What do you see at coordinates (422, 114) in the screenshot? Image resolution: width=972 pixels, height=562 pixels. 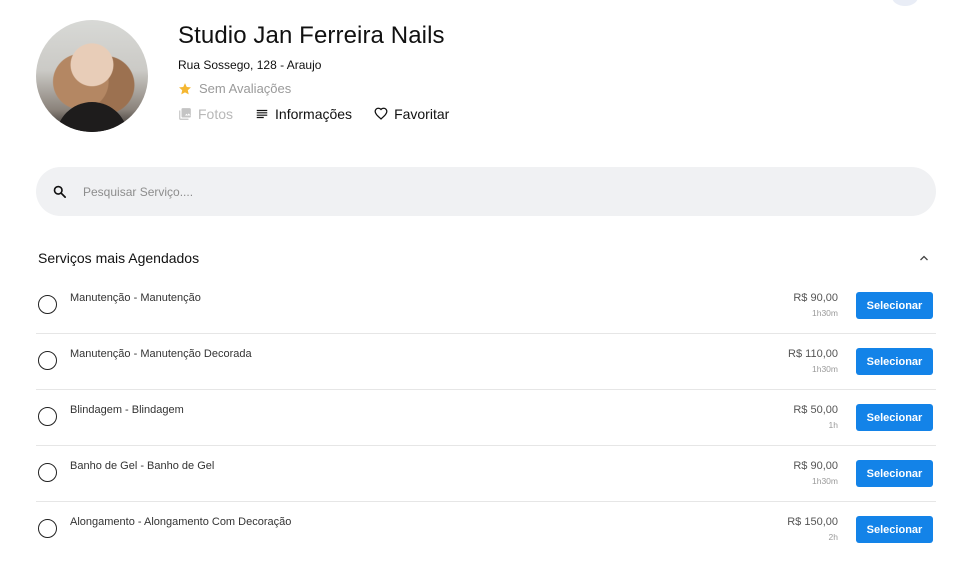 I see `favorite-label: Favoritar` at bounding box center [422, 114].